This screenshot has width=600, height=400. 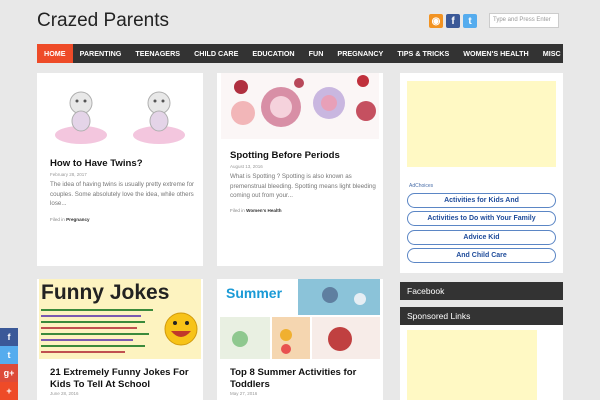 I want to click on ad-link-button: Advice Kid, so click(x=481, y=237).